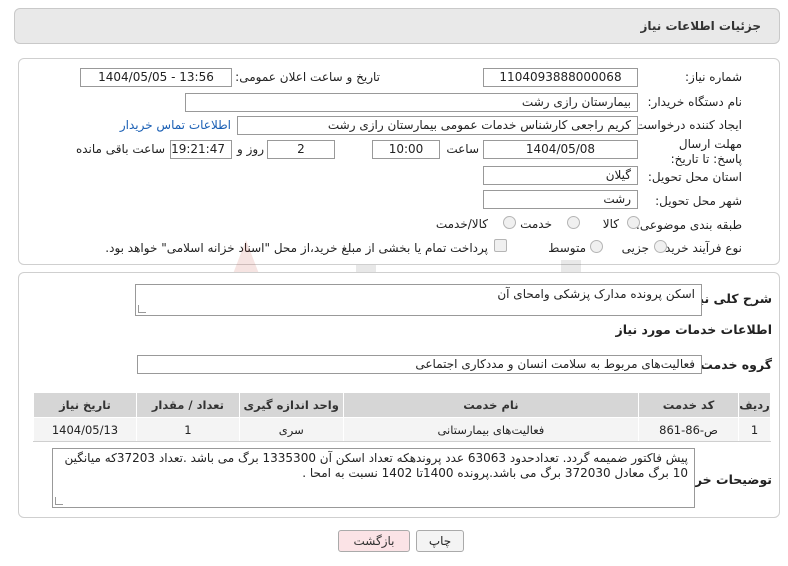 Image resolution: width=788 pixels, height=566 pixels. I want to click on province-field: گیلان, so click(560, 175).